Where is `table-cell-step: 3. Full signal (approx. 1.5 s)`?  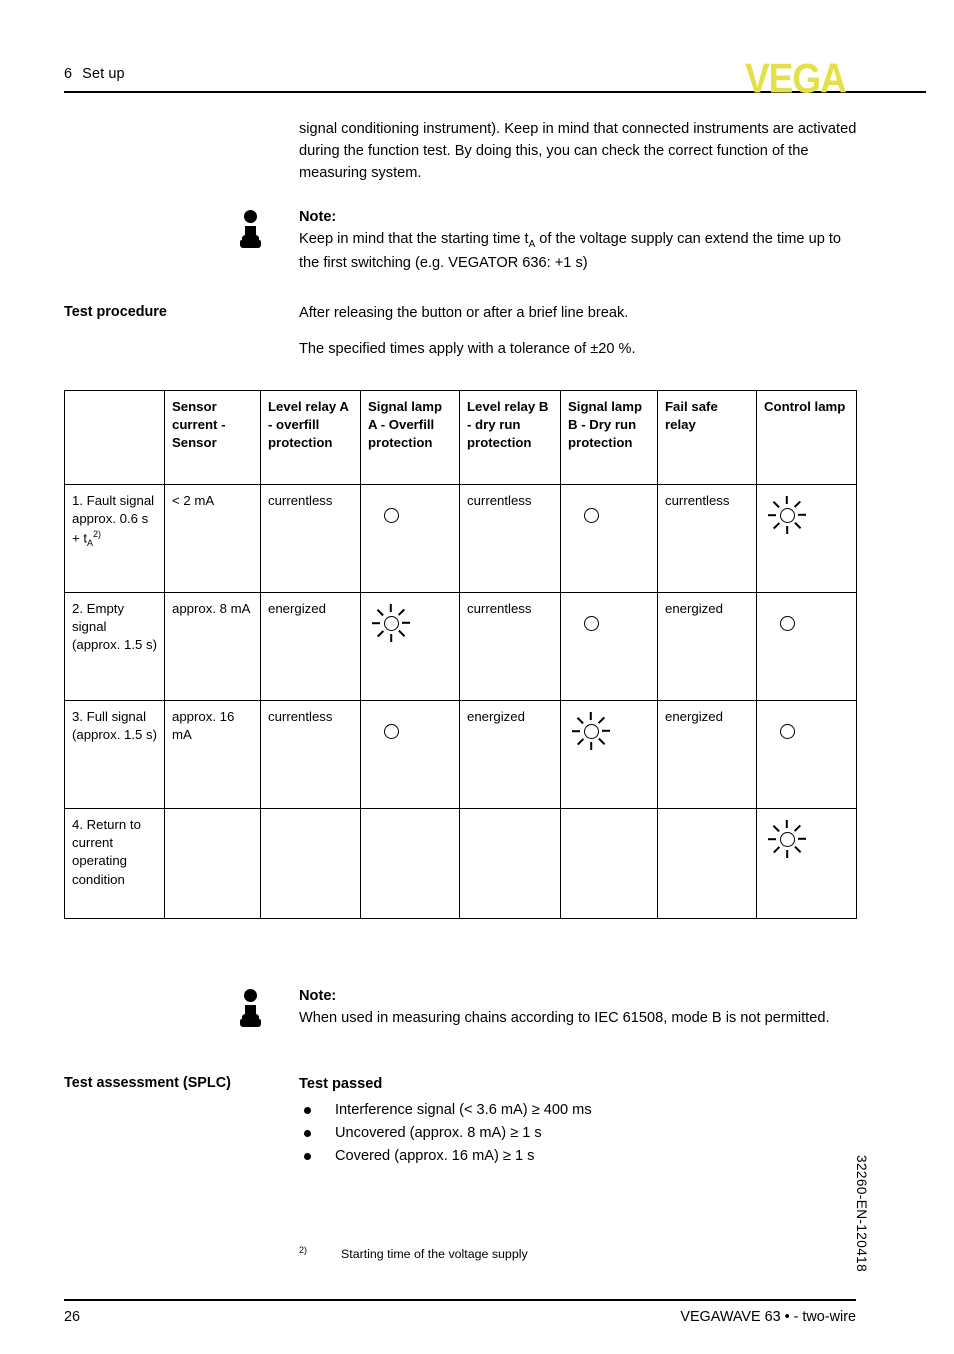
table-cell-step: 3. Full signal (approx. 1.5 s) is located at coordinates (114, 754).